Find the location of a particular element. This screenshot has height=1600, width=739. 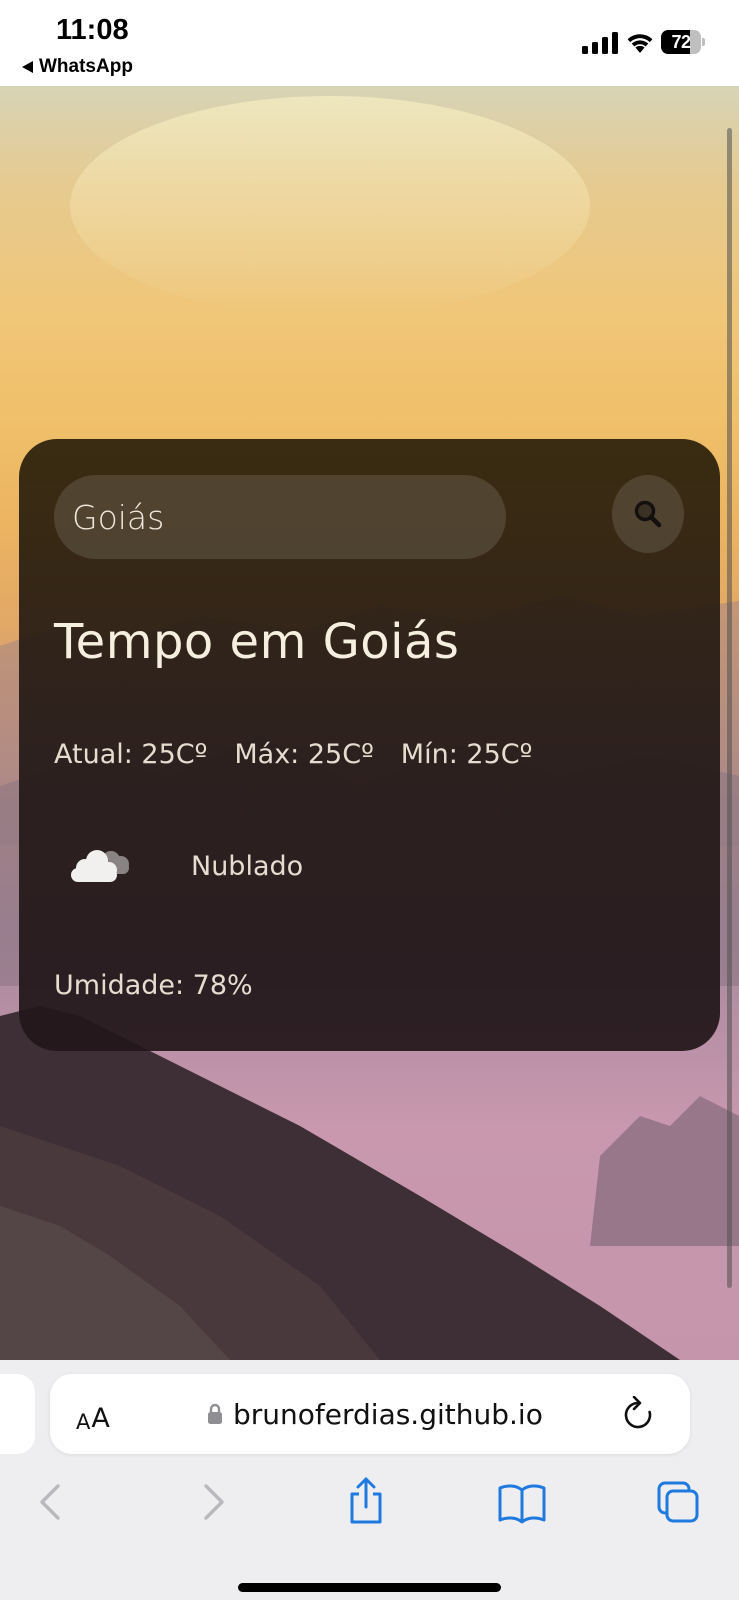

status-time: 11:08 is located at coordinates (92, 30).